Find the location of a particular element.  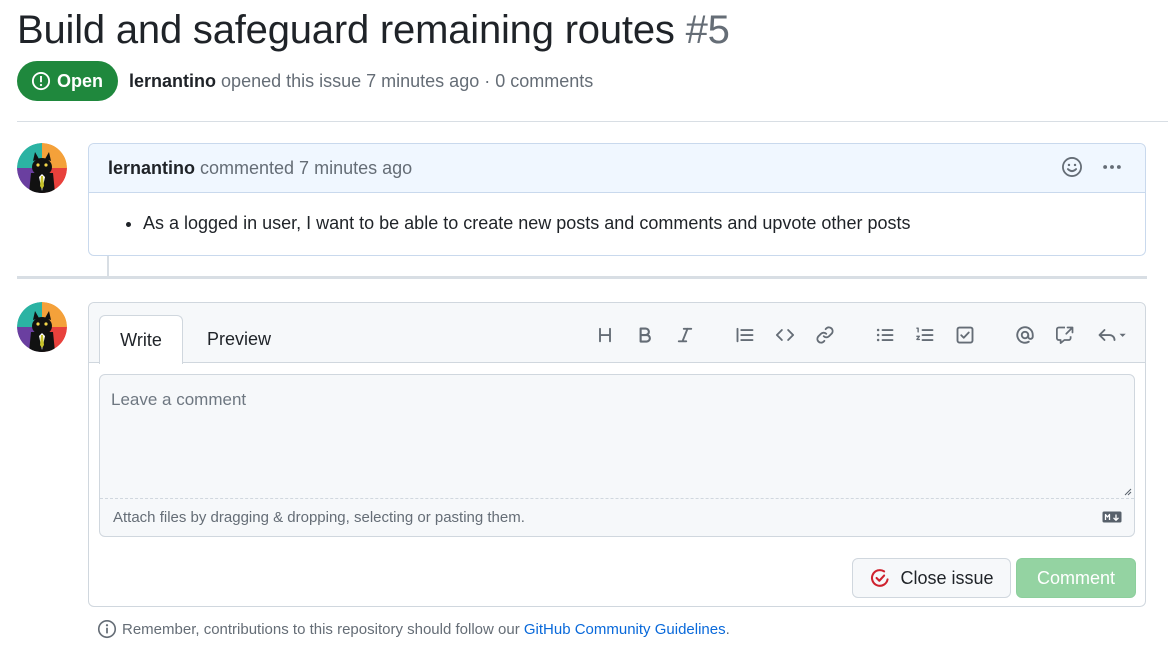

info-icon is located at coordinates (107, 629).